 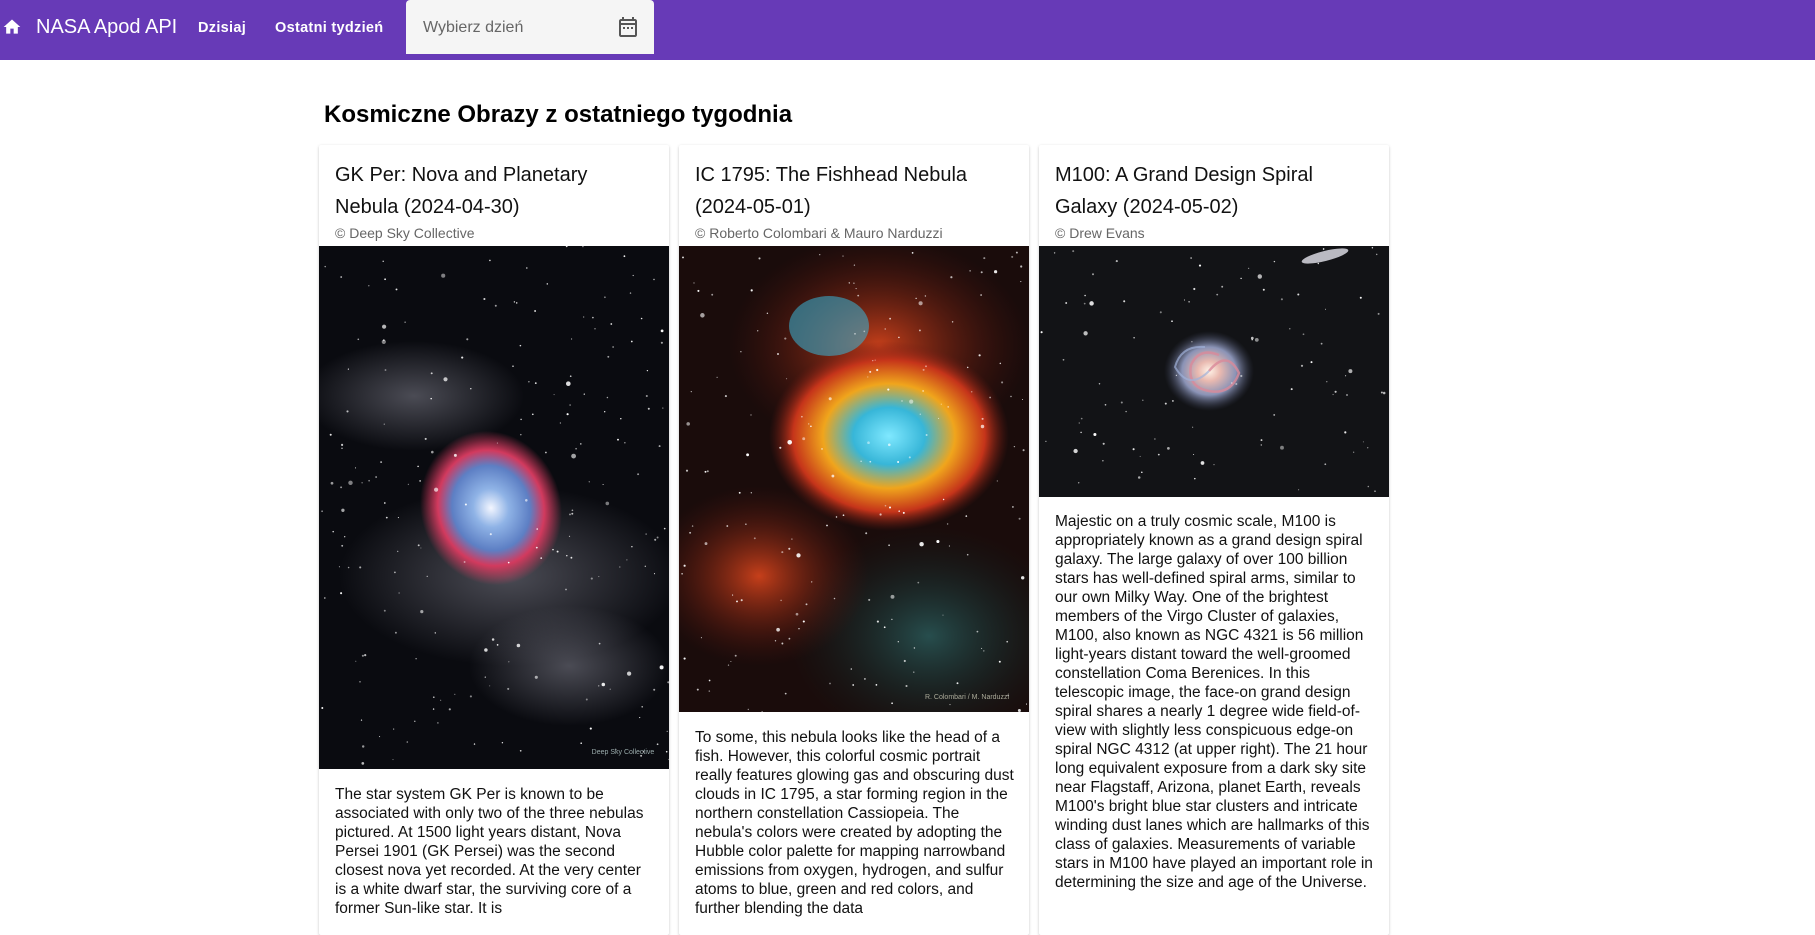 What do you see at coordinates (628, 27) in the screenshot?
I see `calendar-icon` at bounding box center [628, 27].